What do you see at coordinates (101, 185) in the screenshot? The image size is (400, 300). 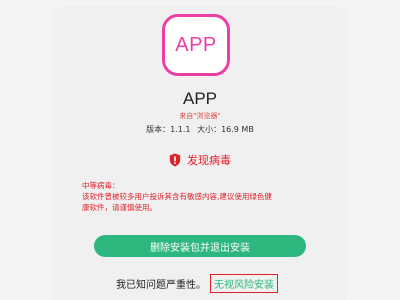 I see `virus-severity: 中等病毒：` at bounding box center [101, 185].